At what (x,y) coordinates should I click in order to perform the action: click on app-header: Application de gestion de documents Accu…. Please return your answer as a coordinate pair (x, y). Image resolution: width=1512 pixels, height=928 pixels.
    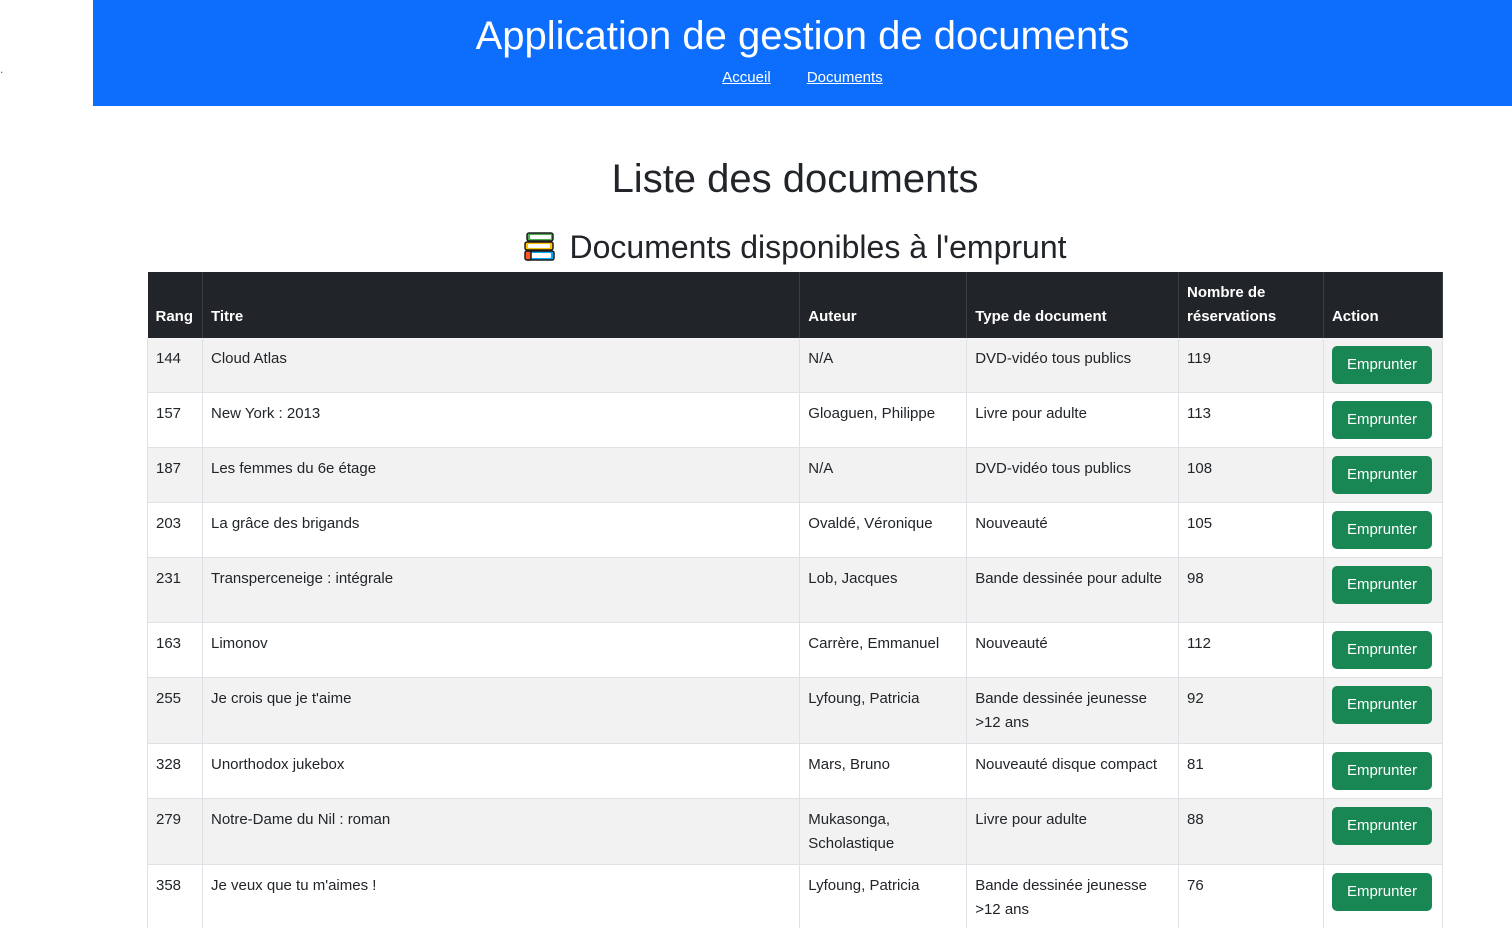
    Looking at the image, I should click on (802, 53).